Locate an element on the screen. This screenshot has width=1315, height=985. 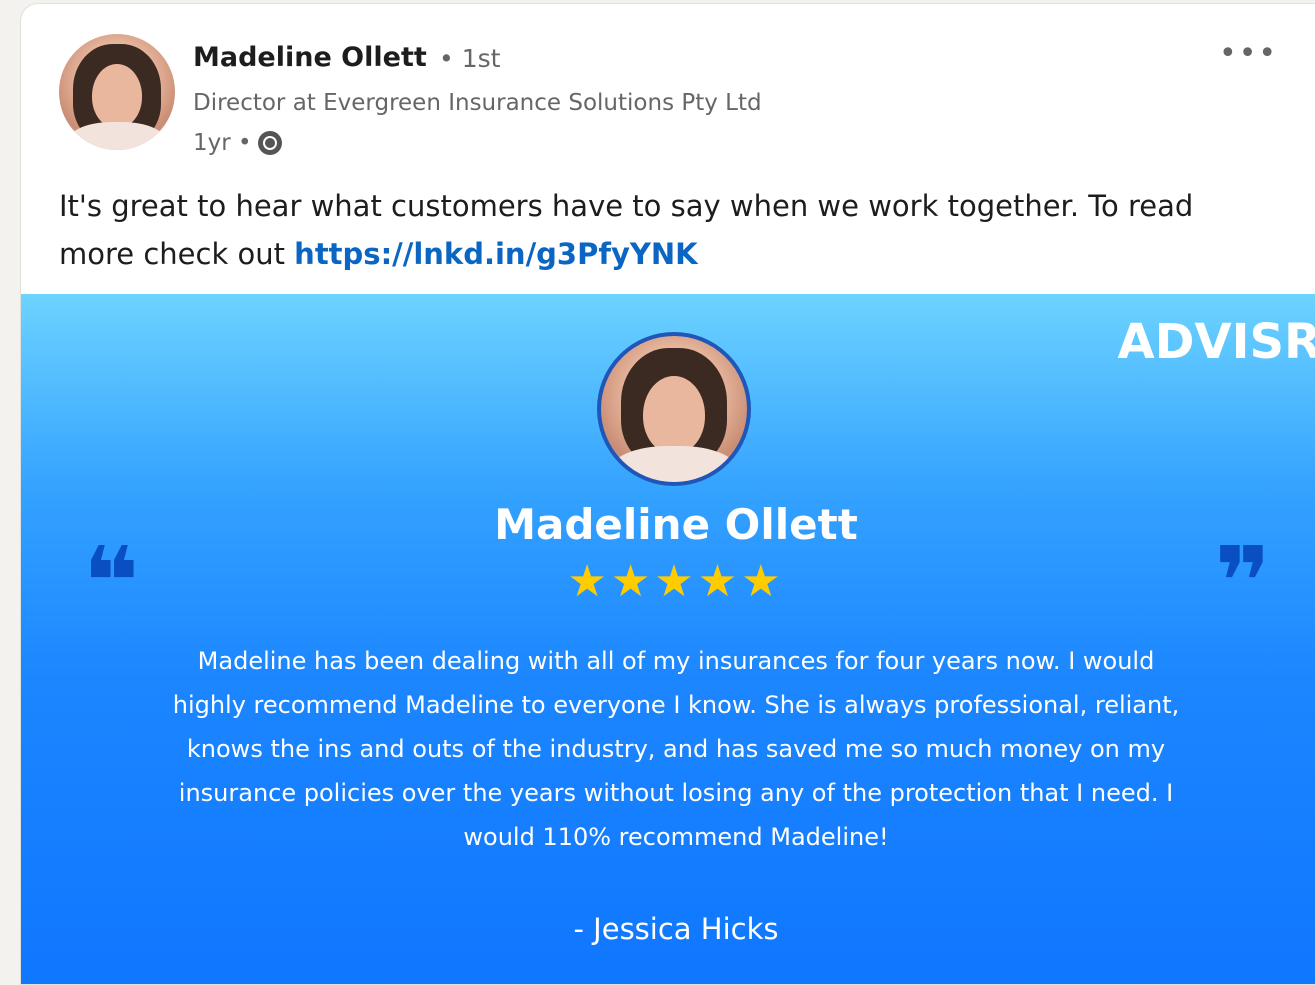
testimonial-avatar-face is located at coordinates (674, 415).